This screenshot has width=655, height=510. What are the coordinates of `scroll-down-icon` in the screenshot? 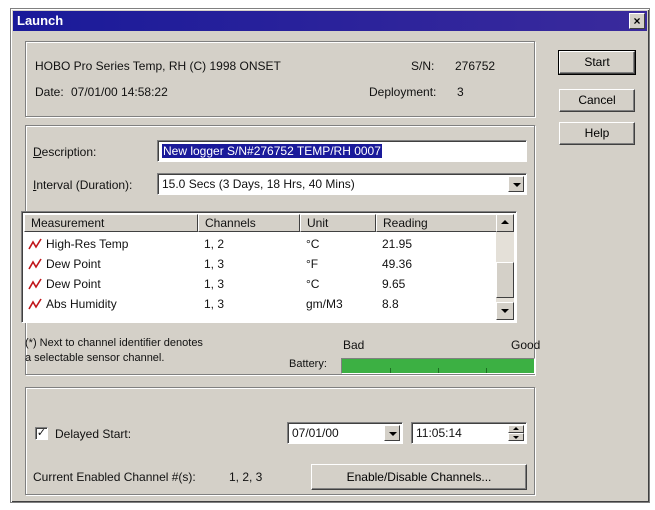 It's located at (505, 311).